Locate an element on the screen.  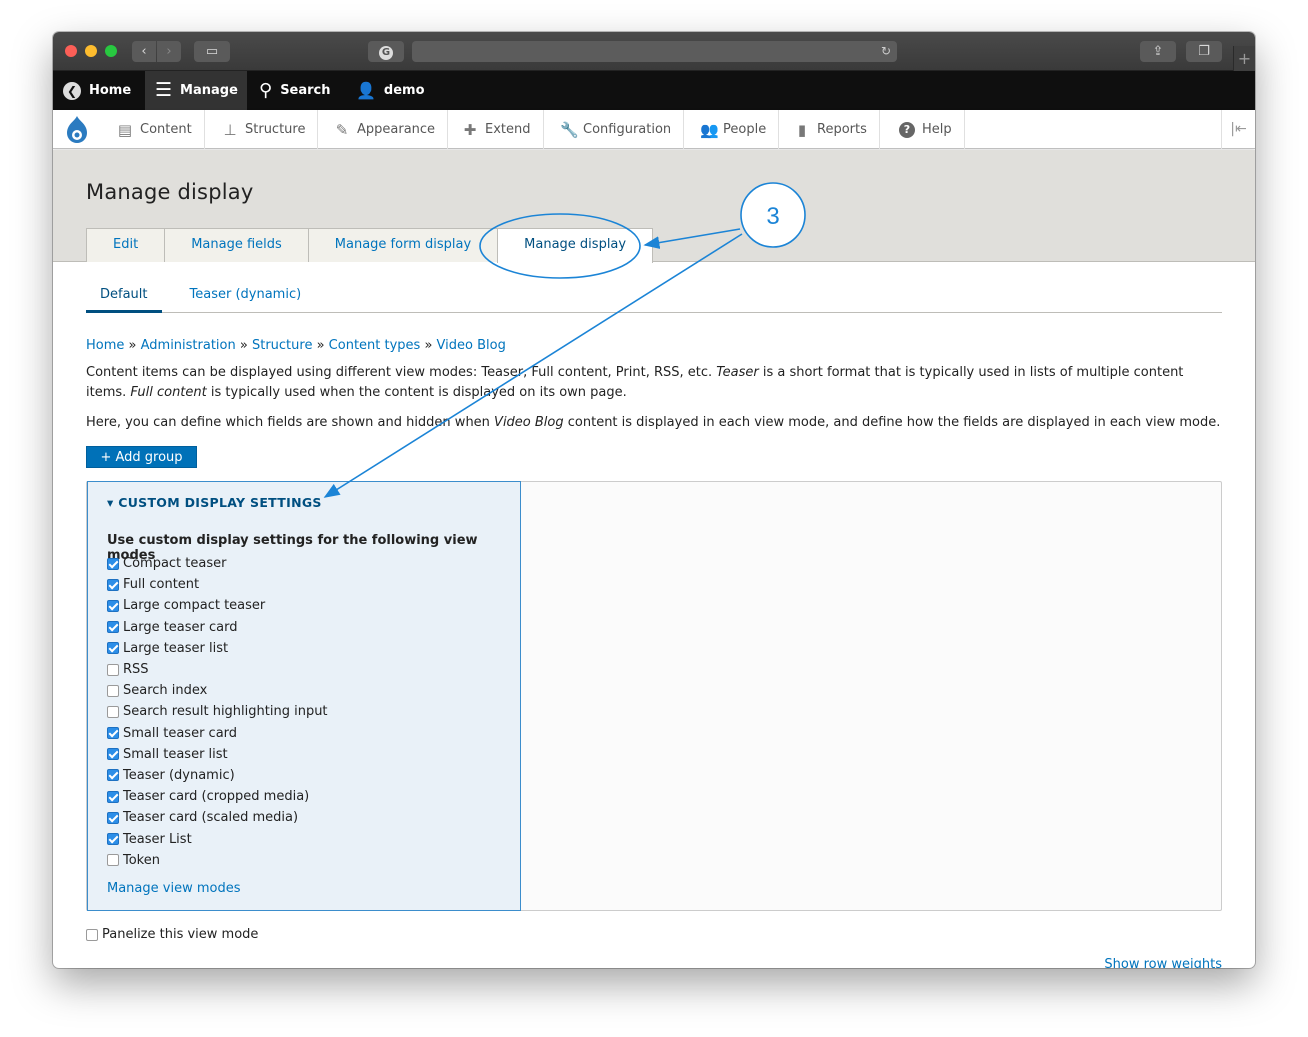
chevron-left-icon: ‹ is located at coordinates (144, 51).